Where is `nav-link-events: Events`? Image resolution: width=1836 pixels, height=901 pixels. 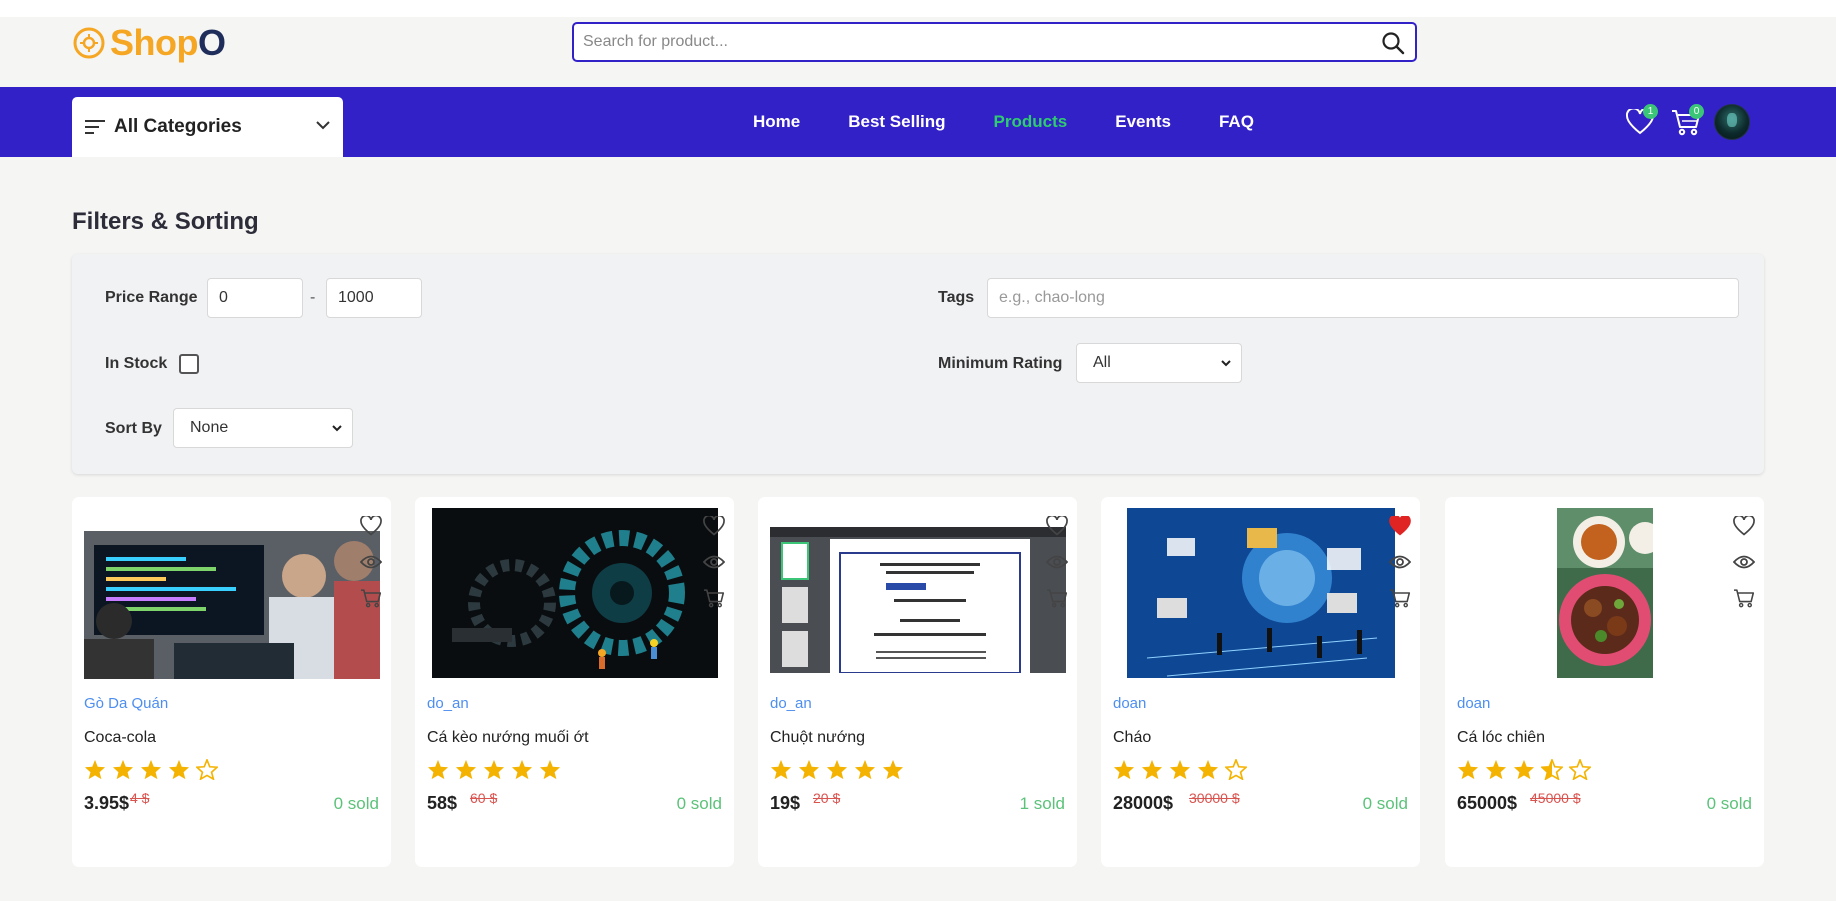
nav-link-events: Events is located at coordinates (1143, 122).